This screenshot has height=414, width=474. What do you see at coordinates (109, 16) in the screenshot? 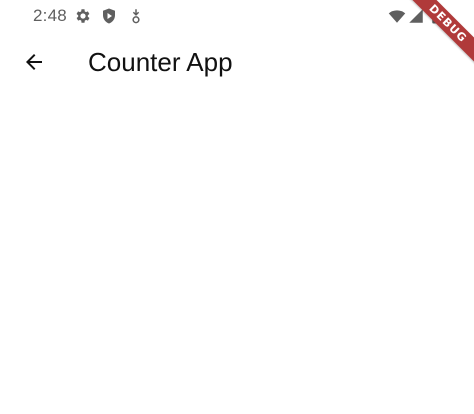
I see `shield-icon` at bounding box center [109, 16].